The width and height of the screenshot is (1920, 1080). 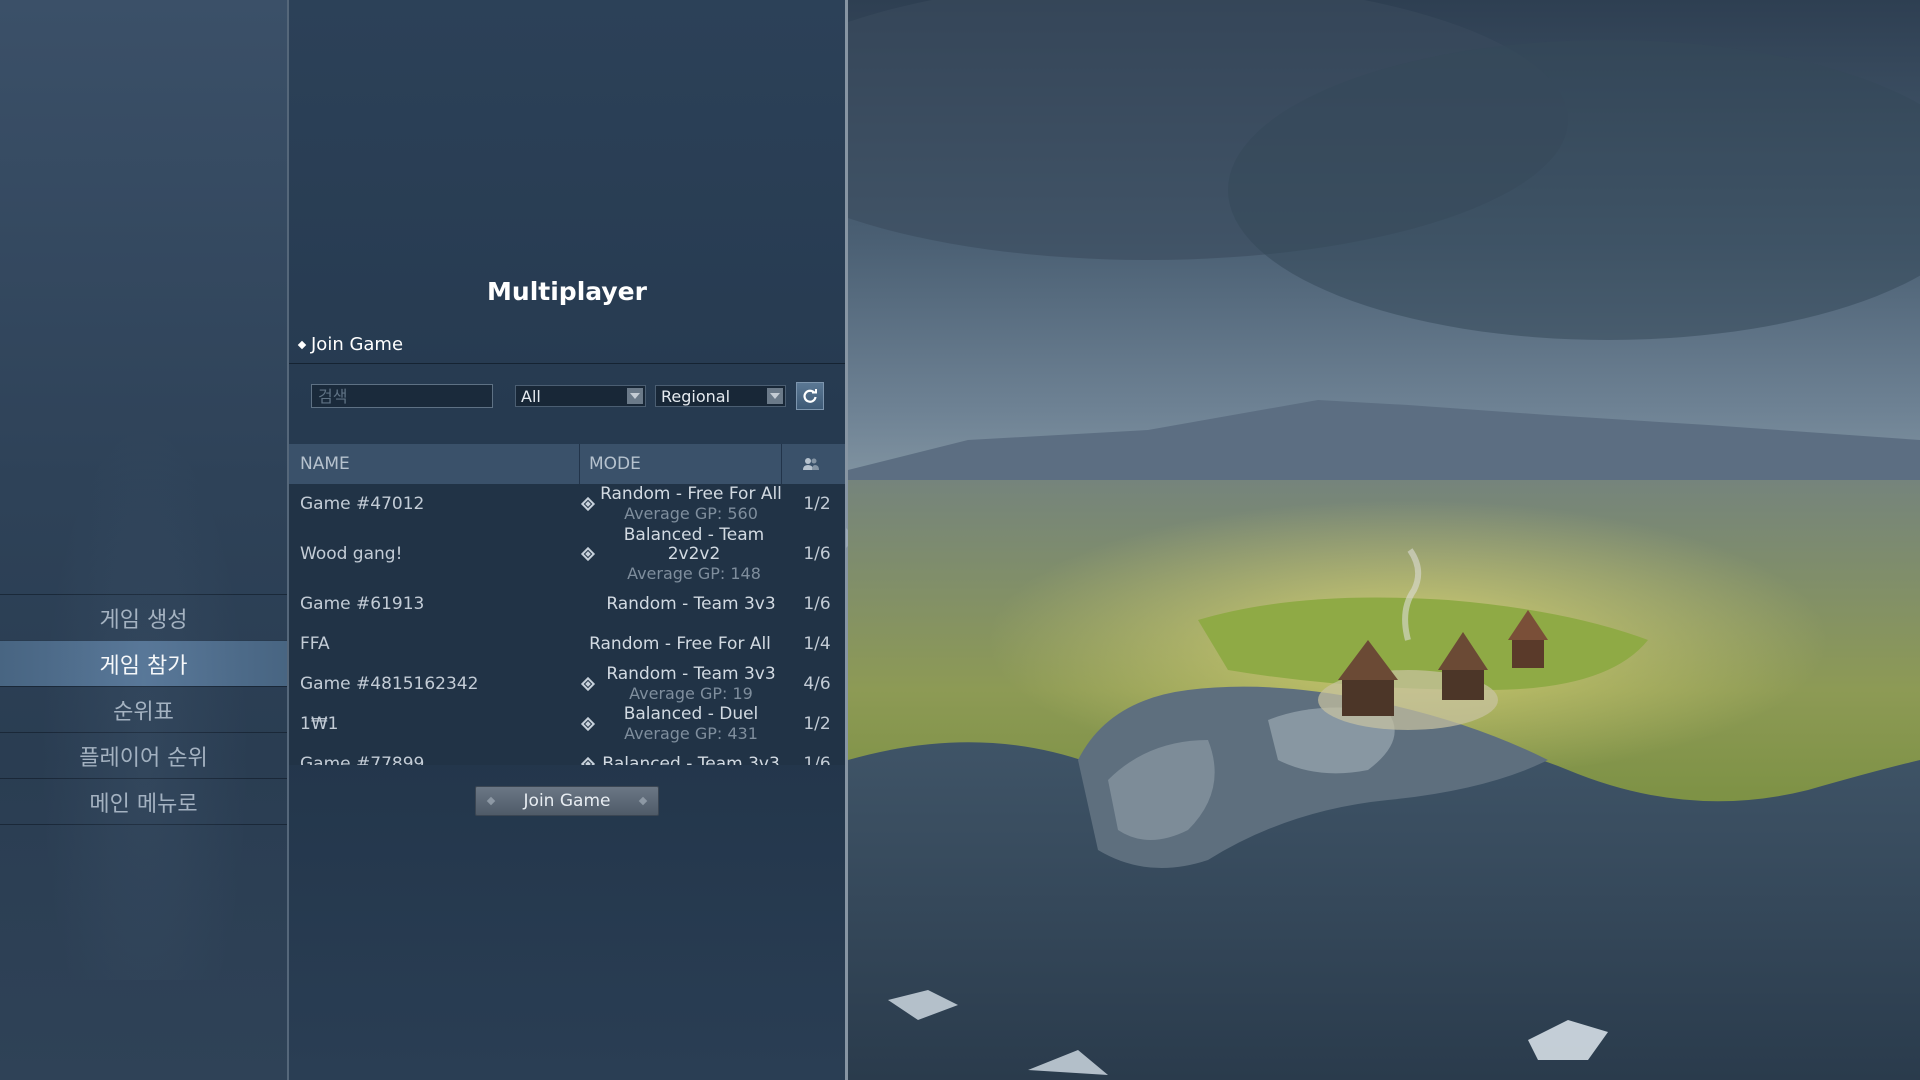 I want to click on game-mode: Balanced - Team 2v2v2 Average GP: 148, so click(x=680, y=554).